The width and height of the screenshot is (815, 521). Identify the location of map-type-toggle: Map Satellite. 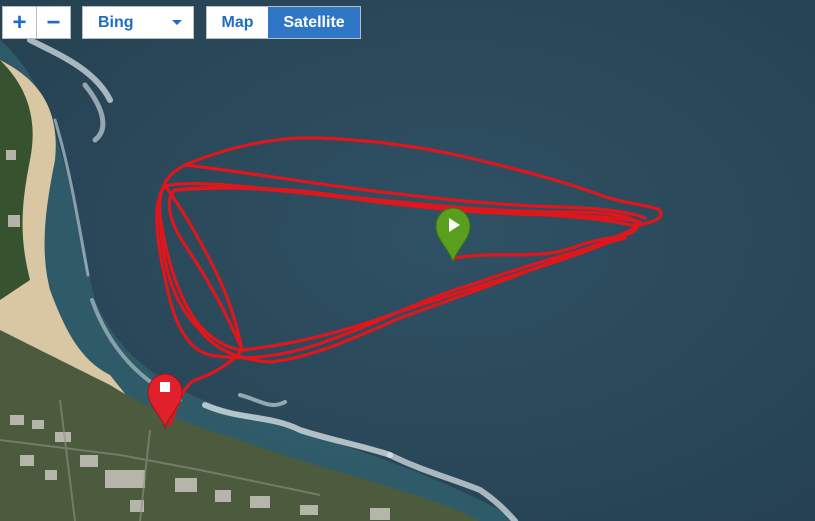
(283, 22).